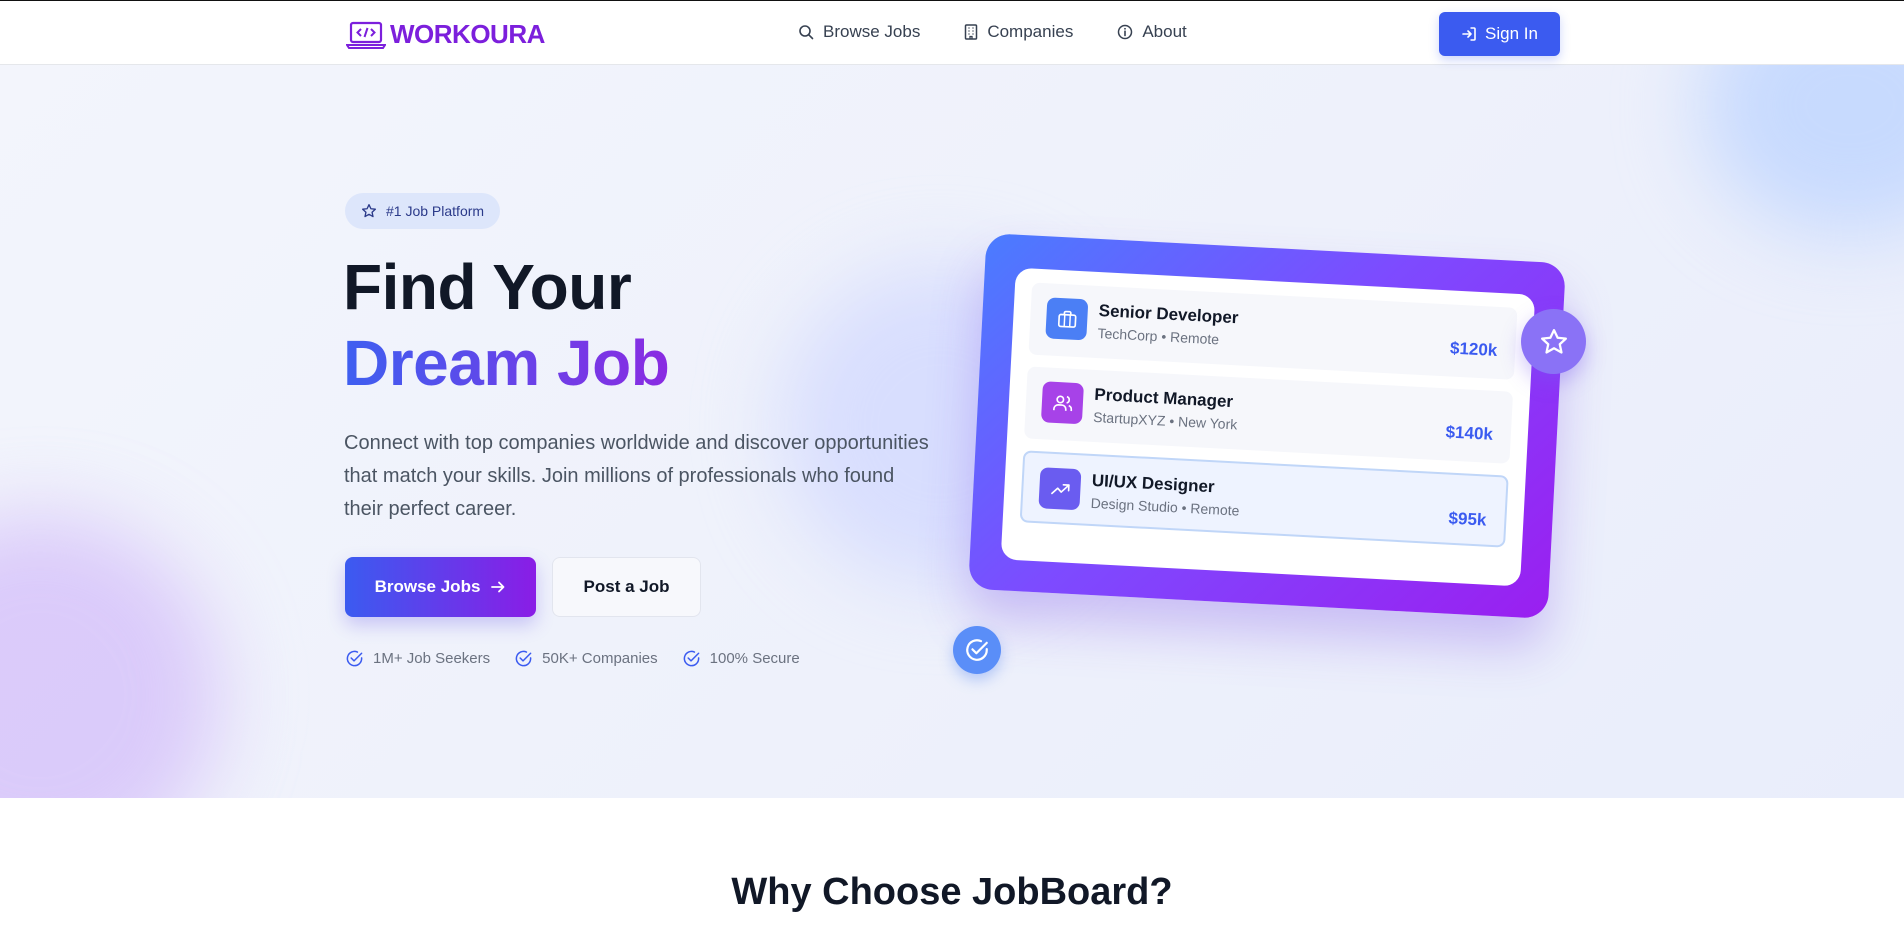  I want to click on post-job-button: Post a Job, so click(626, 587).